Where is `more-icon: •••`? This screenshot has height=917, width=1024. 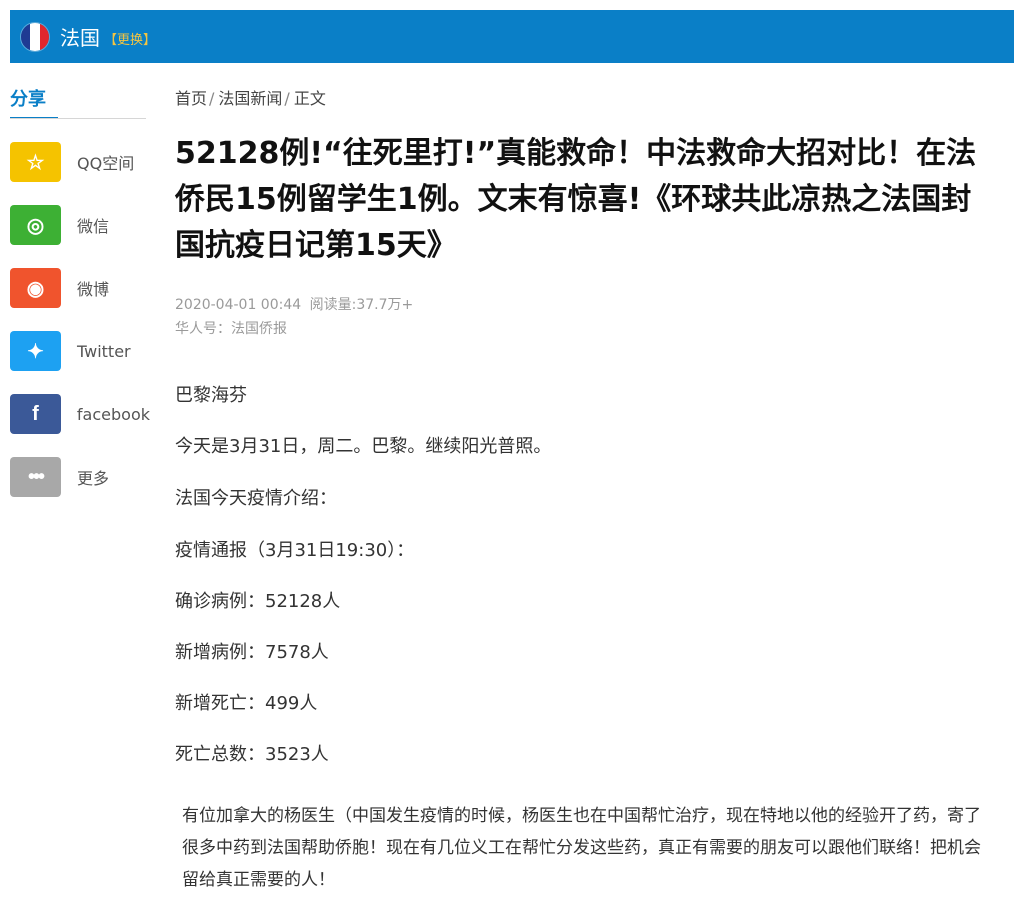 more-icon: ••• is located at coordinates (35, 477).